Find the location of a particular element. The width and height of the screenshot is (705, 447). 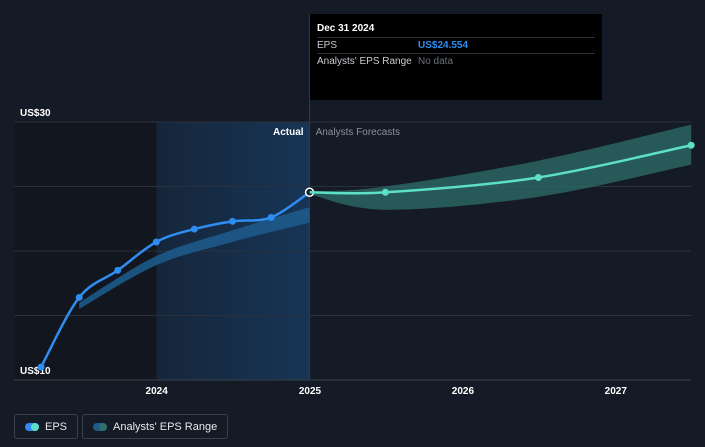

forecast-section-label: Analysts Forecasts is located at coordinates (358, 132).